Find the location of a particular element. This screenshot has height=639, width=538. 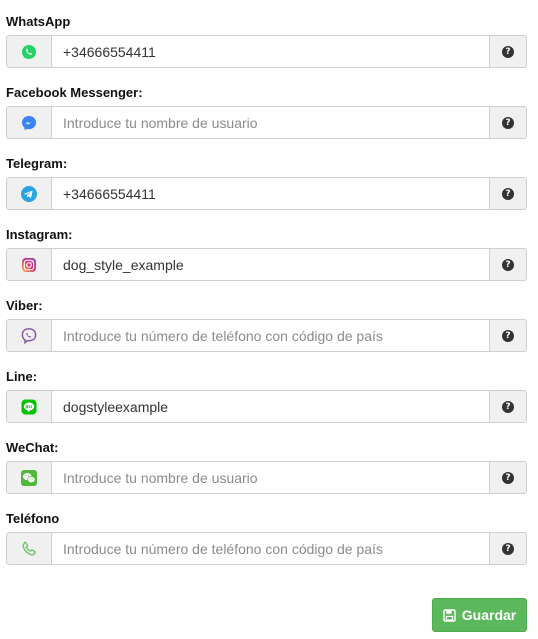

instagram-field: Instagram: ? is located at coordinates (266, 254).